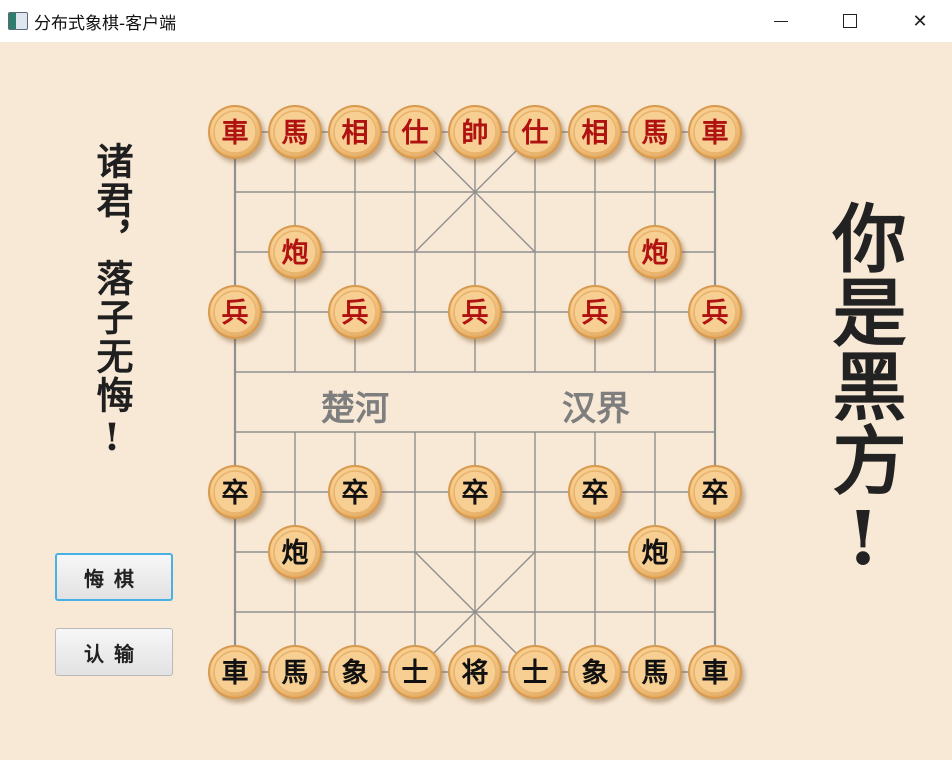  I want to click on piece-label: 将, so click(475, 673).